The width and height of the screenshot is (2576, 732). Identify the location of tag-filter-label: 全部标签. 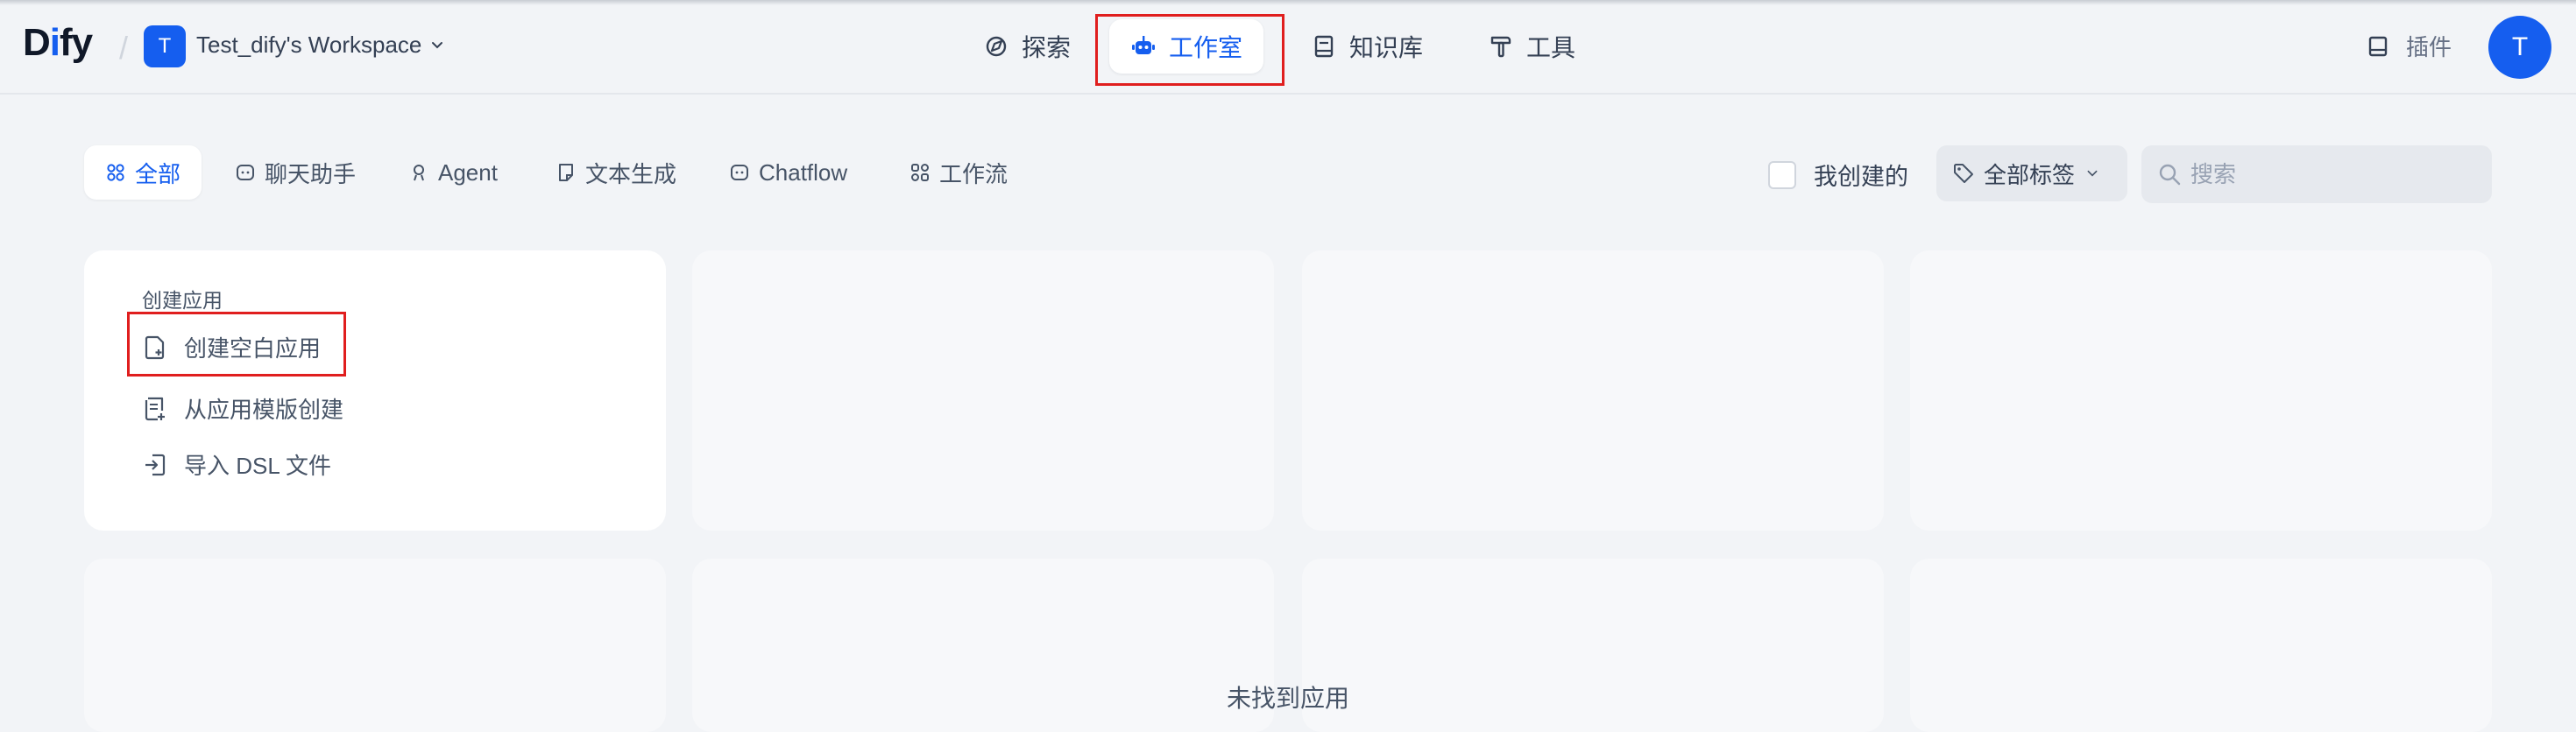
(2030, 174).